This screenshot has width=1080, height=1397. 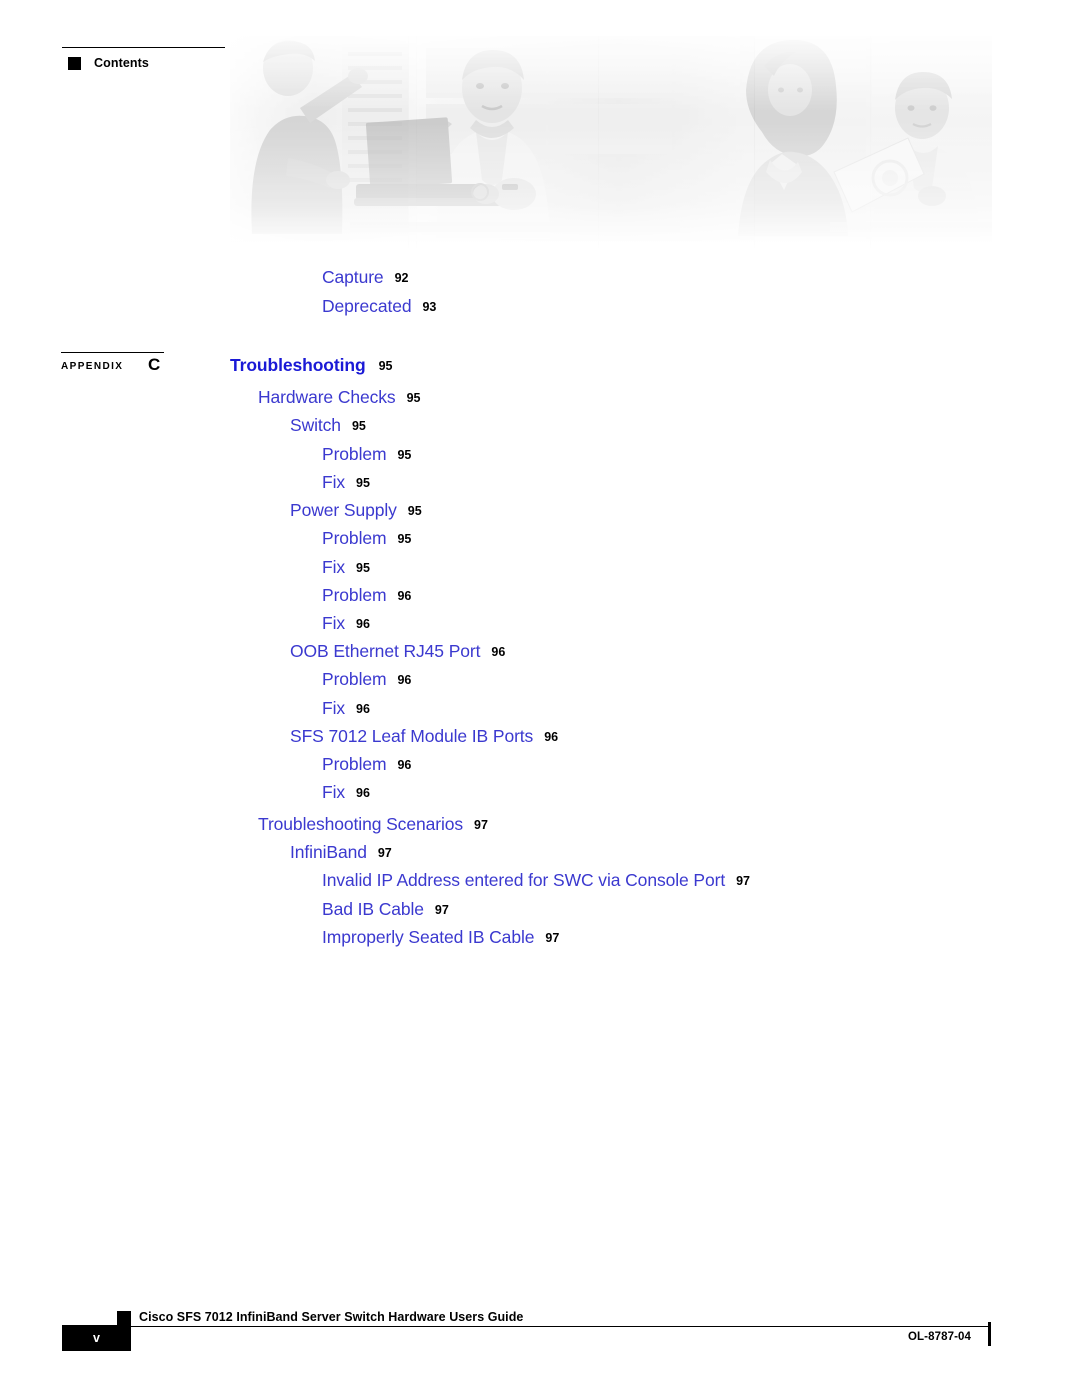 What do you see at coordinates (96, 1338) in the screenshot?
I see `footer-page-number: v` at bounding box center [96, 1338].